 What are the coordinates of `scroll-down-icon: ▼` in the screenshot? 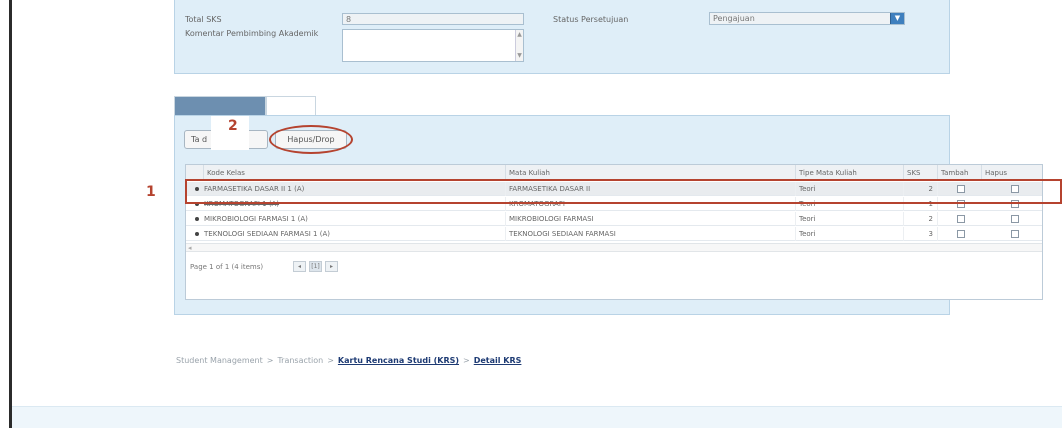 It's located at (519, 56).